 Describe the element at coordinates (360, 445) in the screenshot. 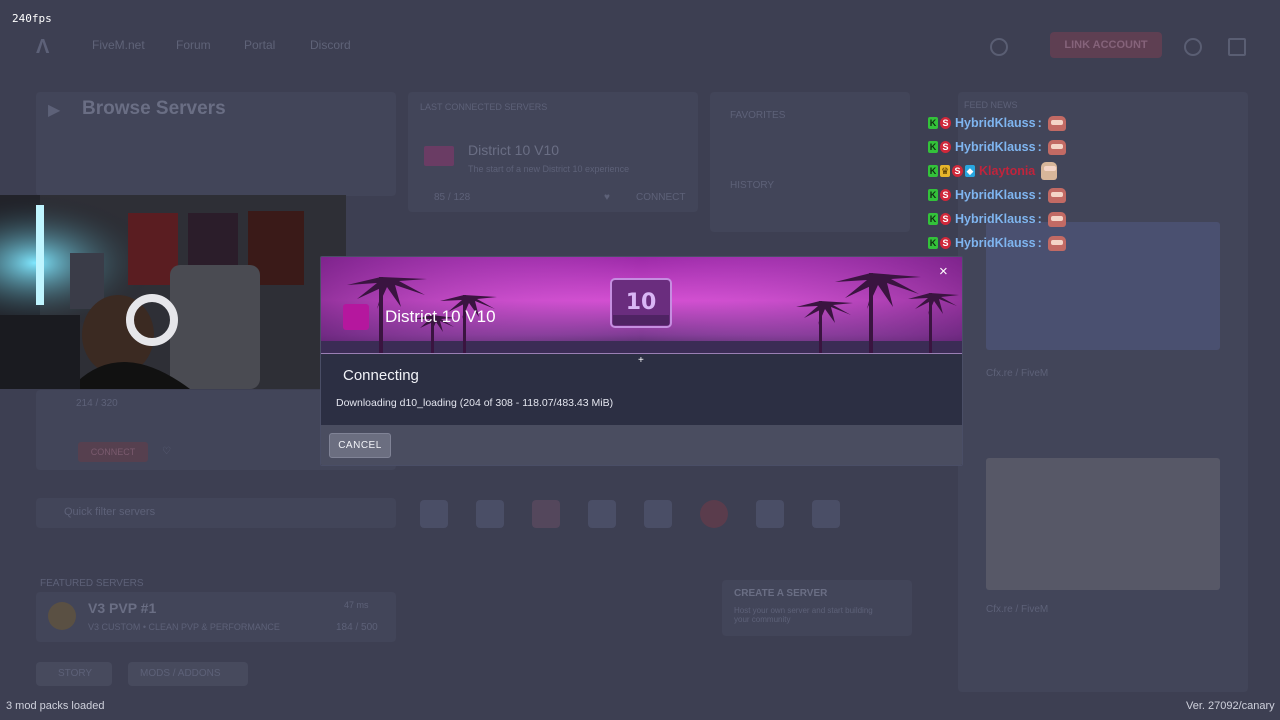

I see `cancel-button: CANCEL` at that location.